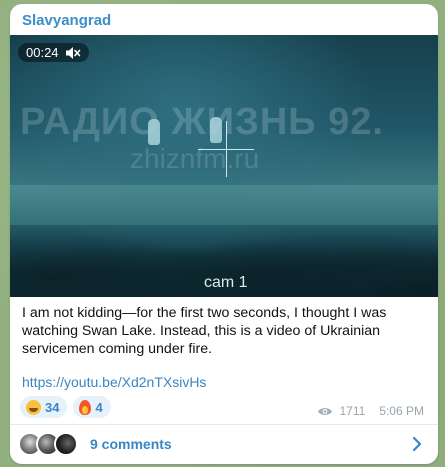 This screenshot has height=467, width=445. Describe the element at coordinates (370, 411) in the screenshot. I see `message-meta: 1711 5:06 PM` at that location.